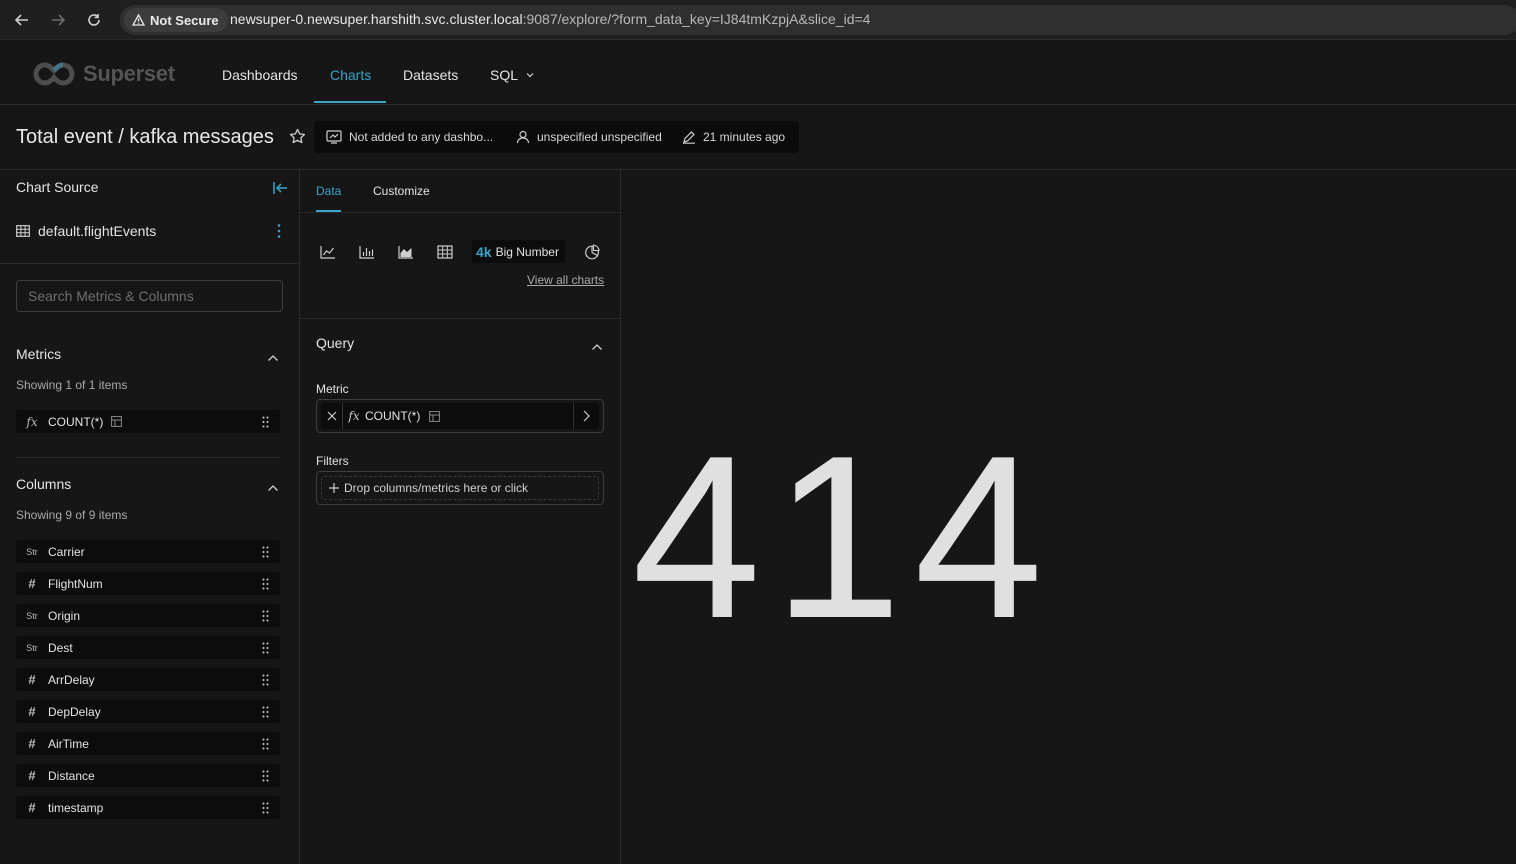 Image resolution: width=1516 pixels, height=864 pixels. What do you see at coordinates (72, 515) in the screenshot?
I see `columns-count: Showing 9 of 9 items` at bounding box center [72, 515].